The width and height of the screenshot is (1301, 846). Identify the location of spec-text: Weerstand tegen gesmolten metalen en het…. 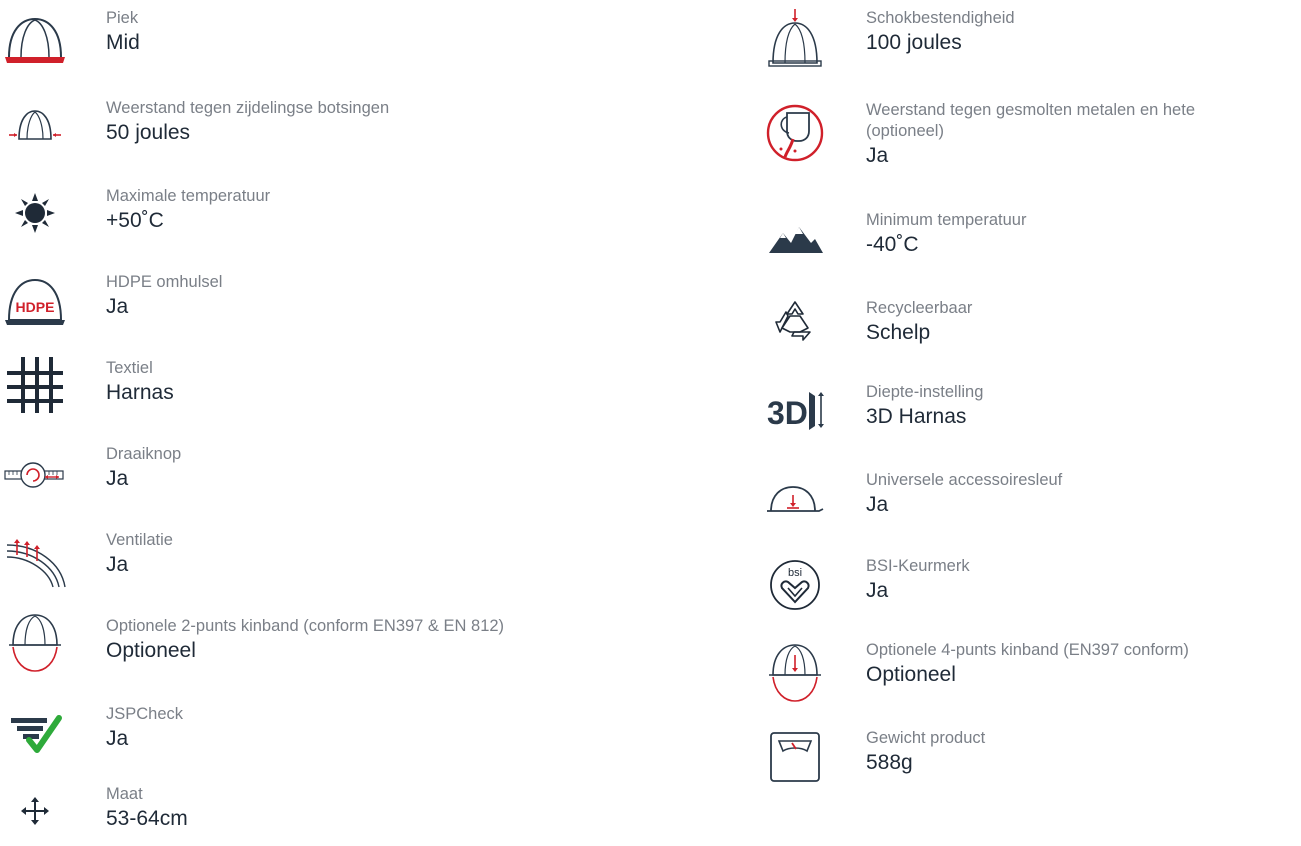
(1030, 134).